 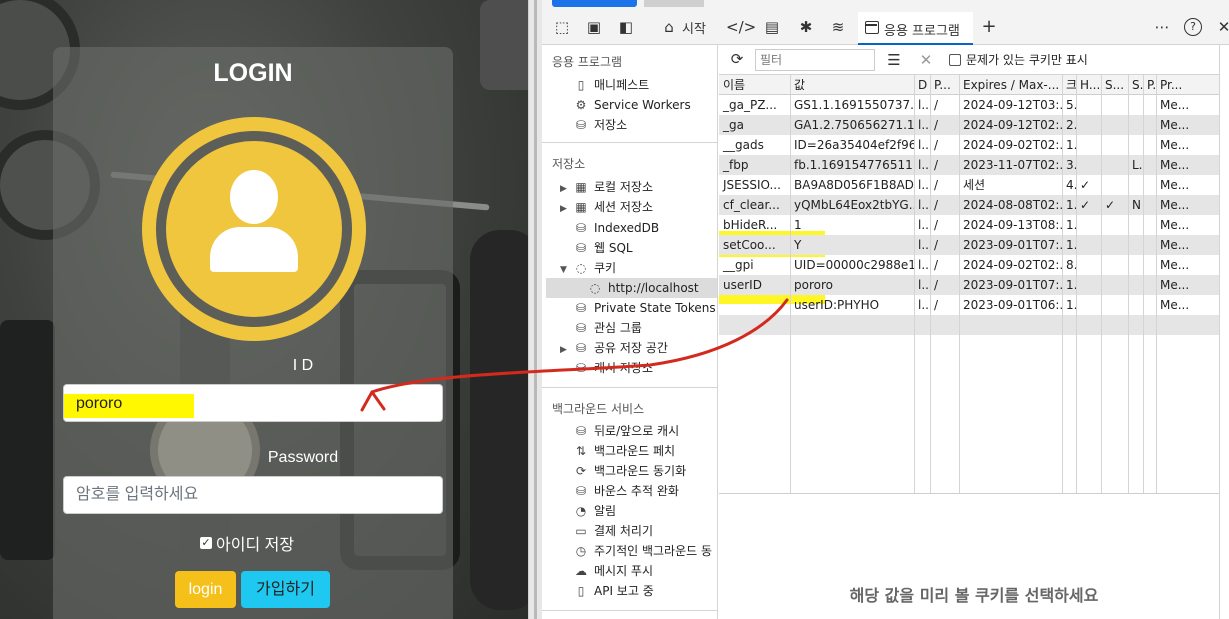 I want to click on id-input-value: pororo, so click(x=99, y=404).